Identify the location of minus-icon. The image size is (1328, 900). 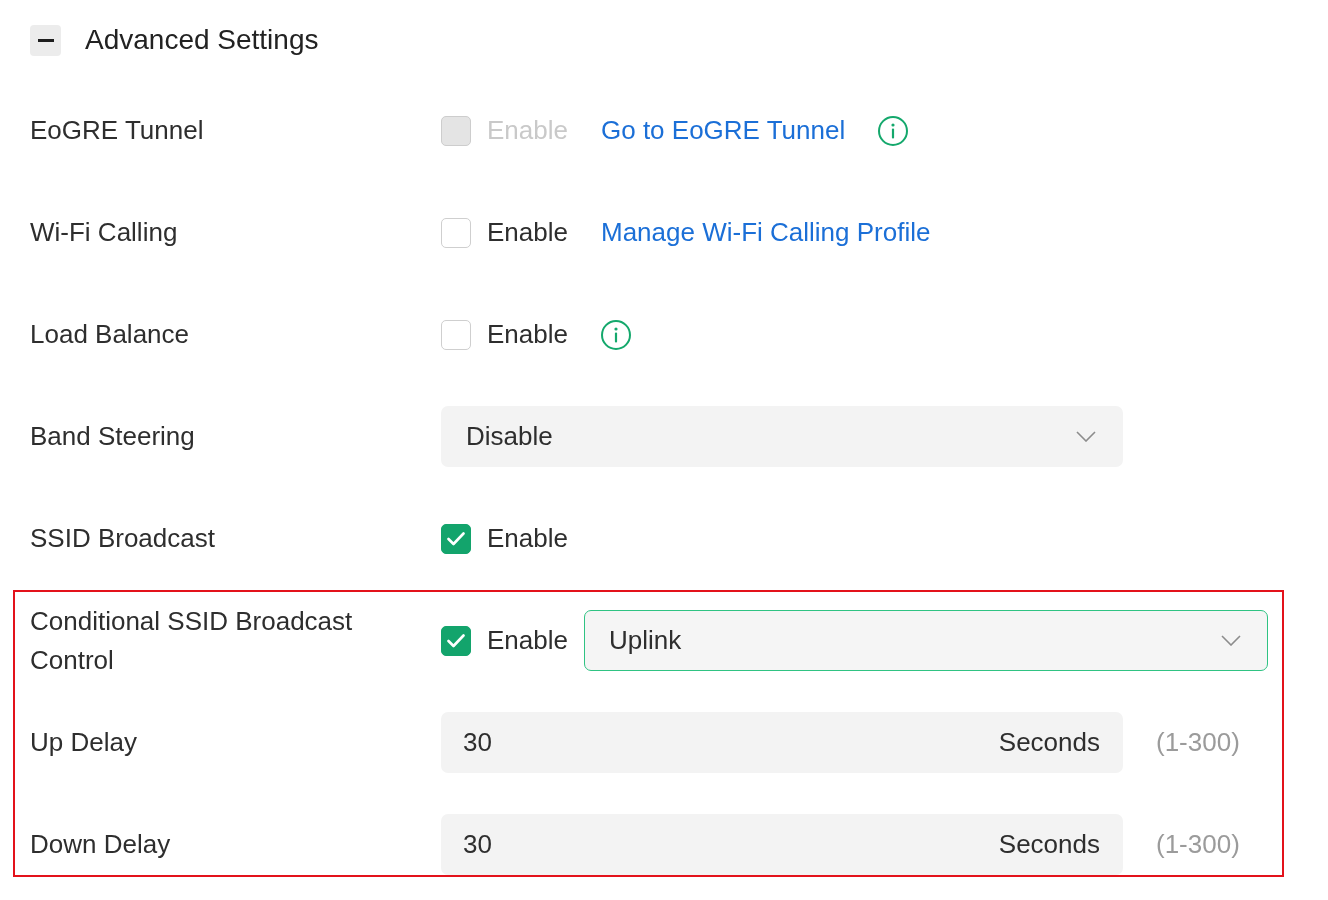
(45, 40).